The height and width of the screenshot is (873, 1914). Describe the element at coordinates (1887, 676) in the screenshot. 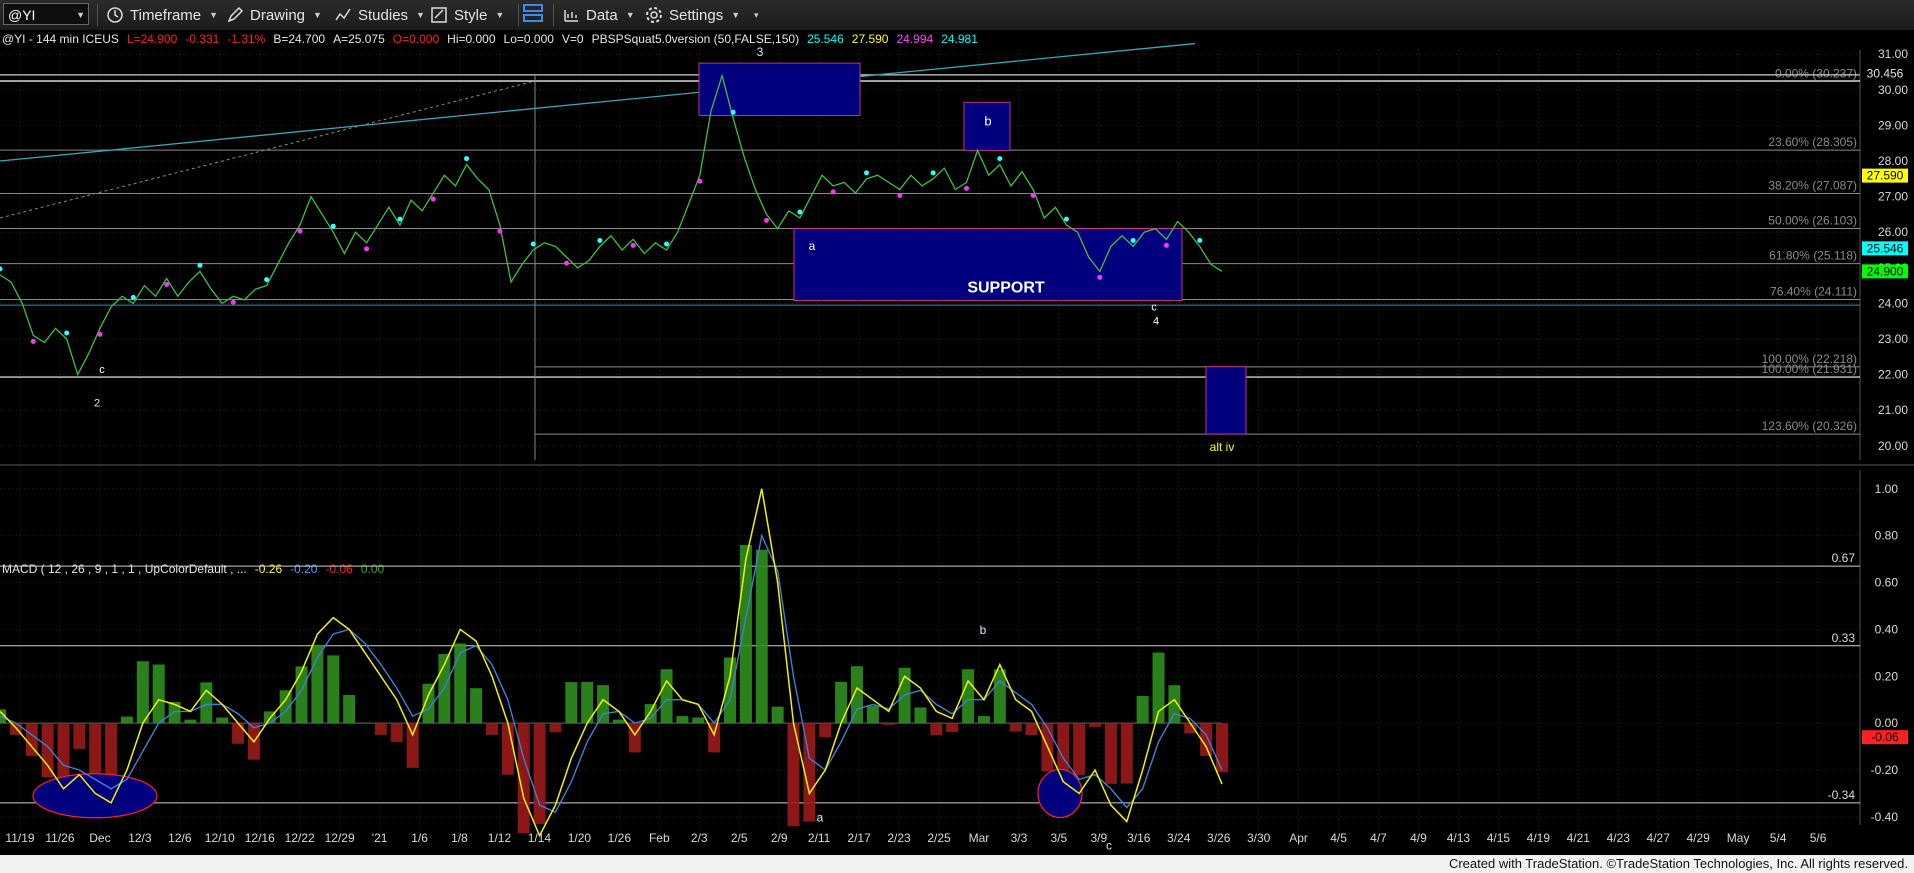

I see `y-tick-label: 0.20` at that location.